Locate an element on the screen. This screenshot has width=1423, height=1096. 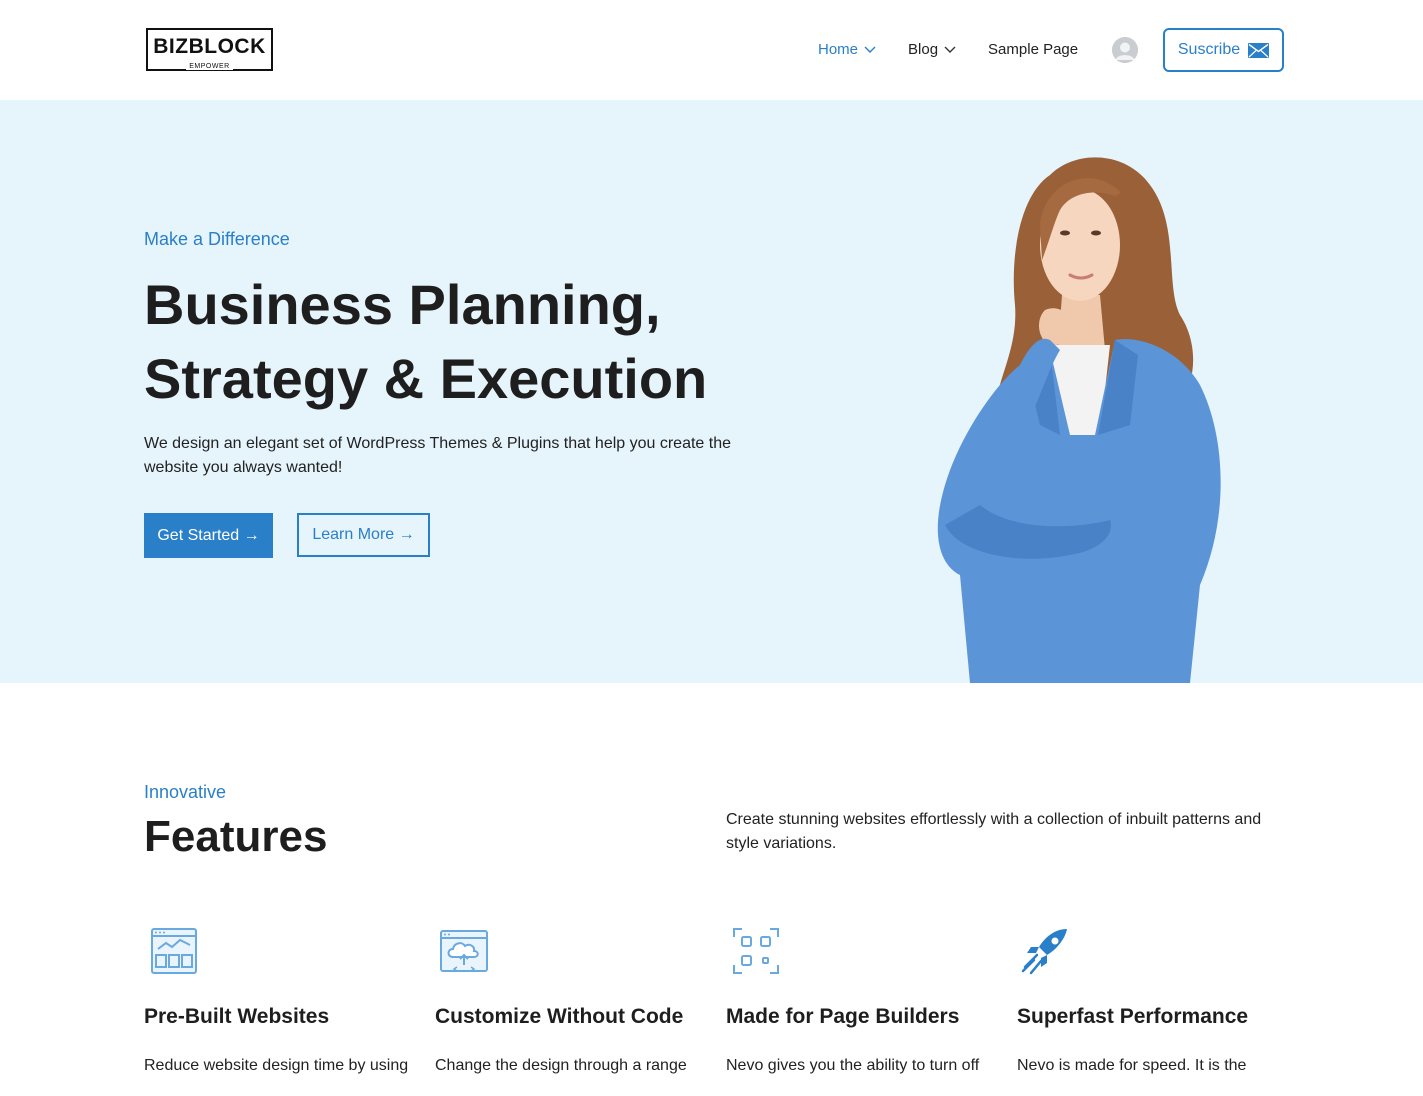
nav-item-label: Sample Page is located at coordinates (1033, 49).